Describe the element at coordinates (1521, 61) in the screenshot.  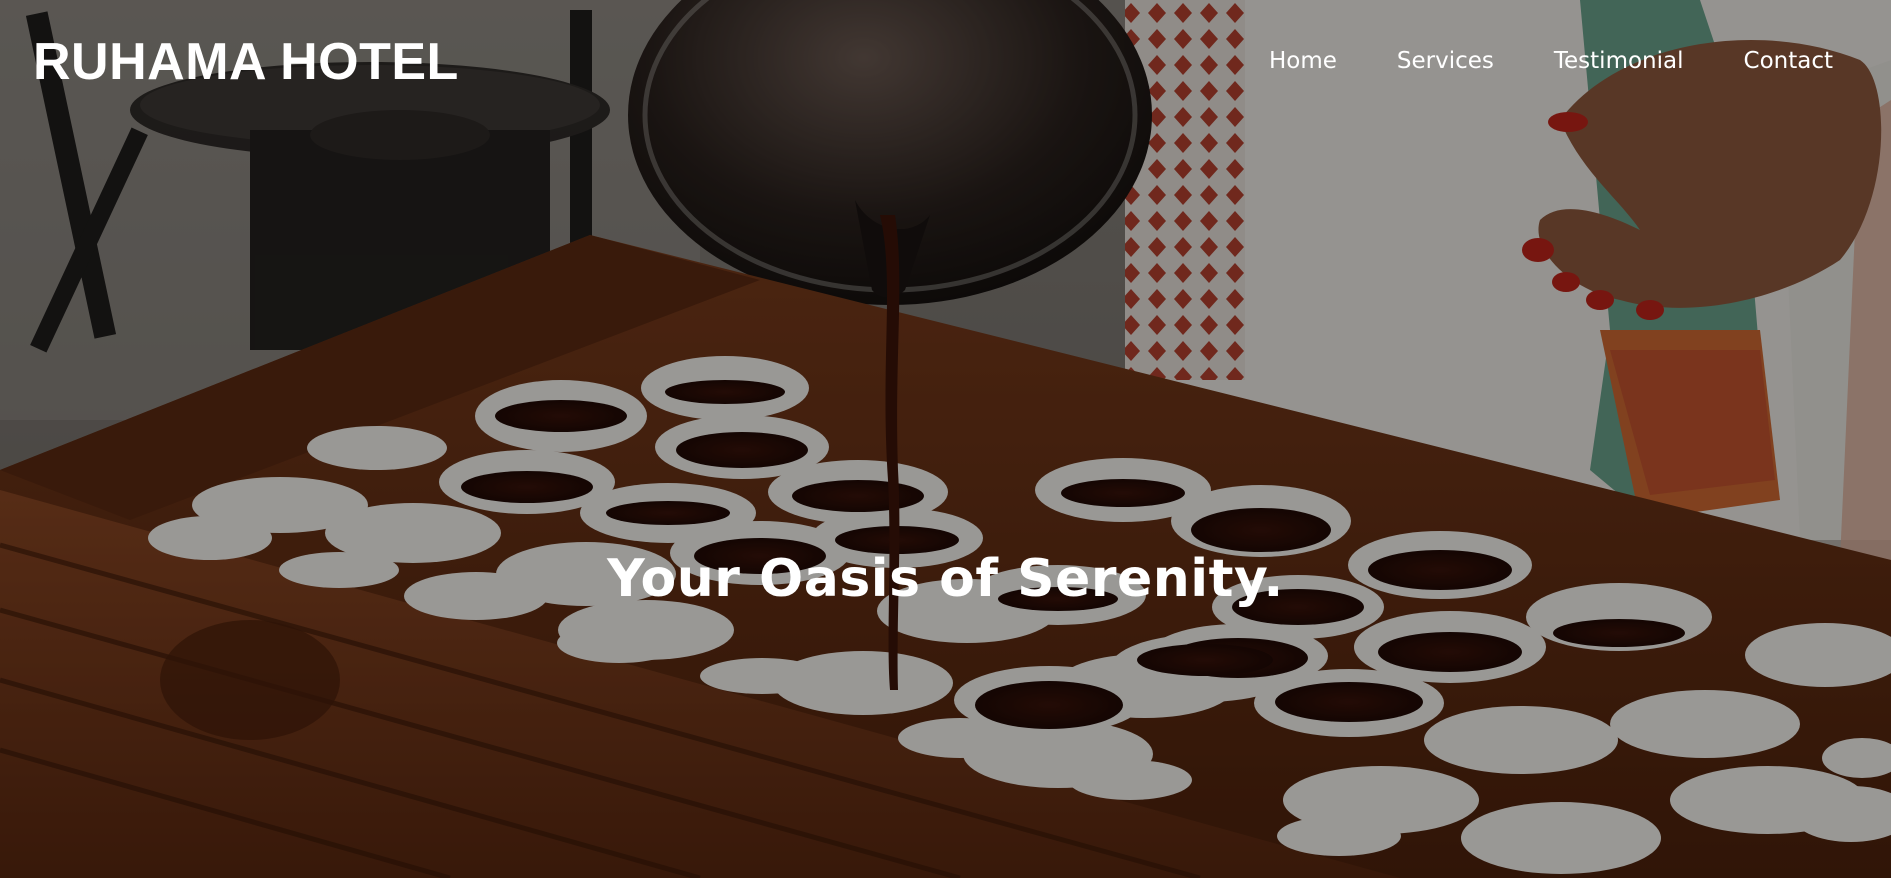
I see `main-nav: Home Services Testimonial Contact` at that location.